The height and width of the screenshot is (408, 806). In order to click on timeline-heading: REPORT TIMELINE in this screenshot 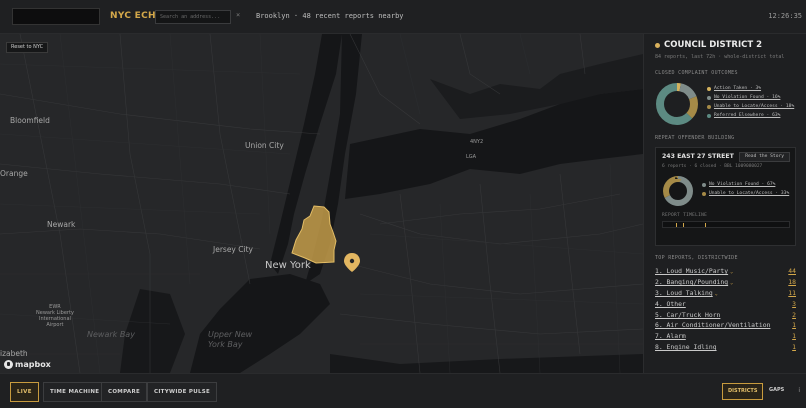, I will do `click(685, 215)`.